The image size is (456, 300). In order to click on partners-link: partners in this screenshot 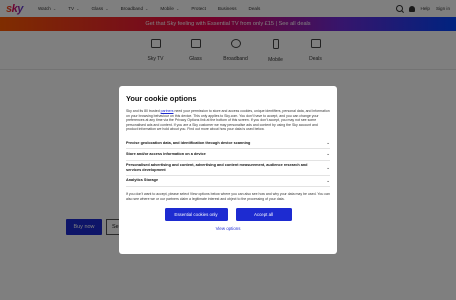, I will do `click(167, 111)`.